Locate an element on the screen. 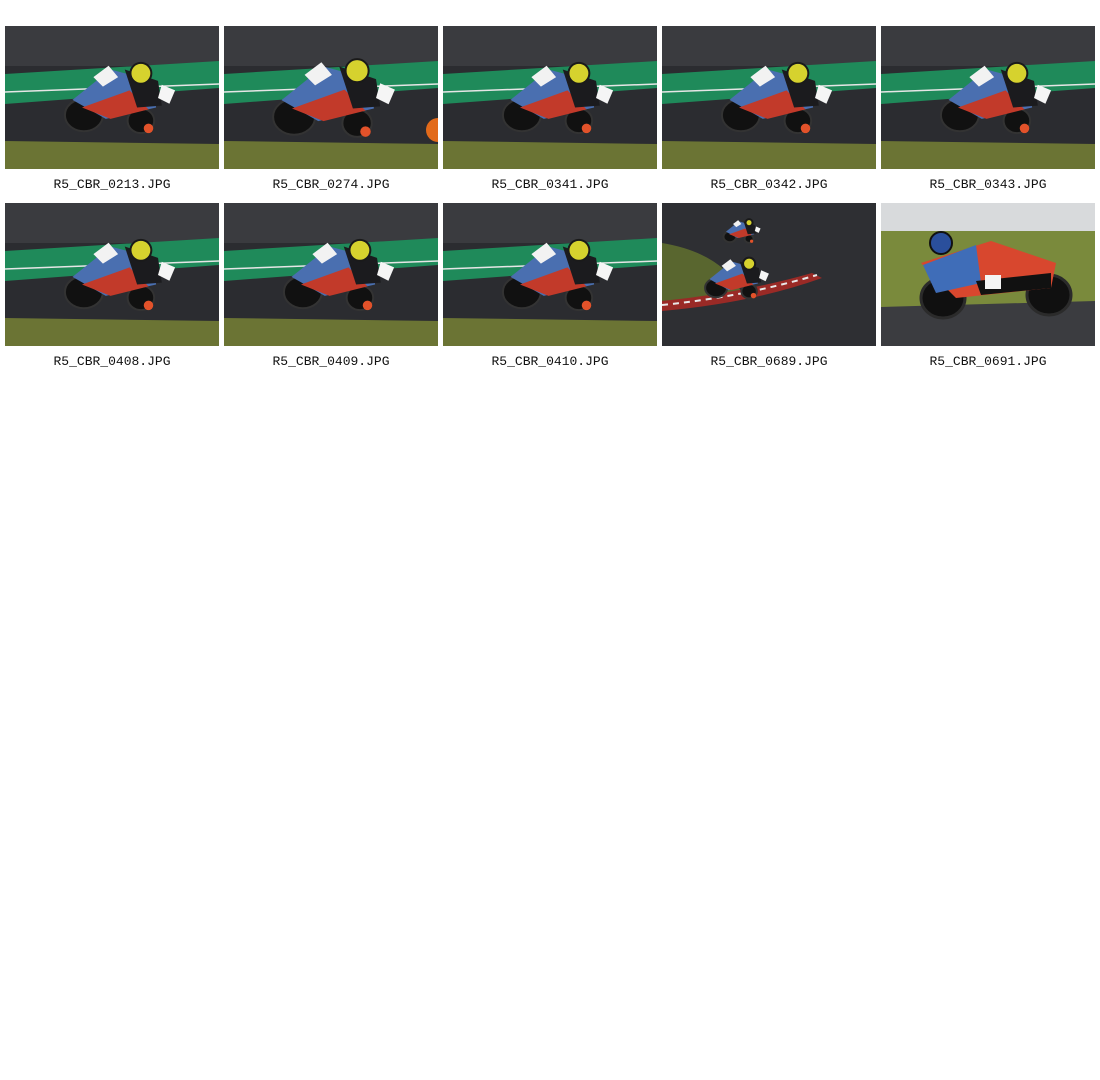  thumbnail-item: R5_CBR_0342.JPG is located at coordinates (769, 109).